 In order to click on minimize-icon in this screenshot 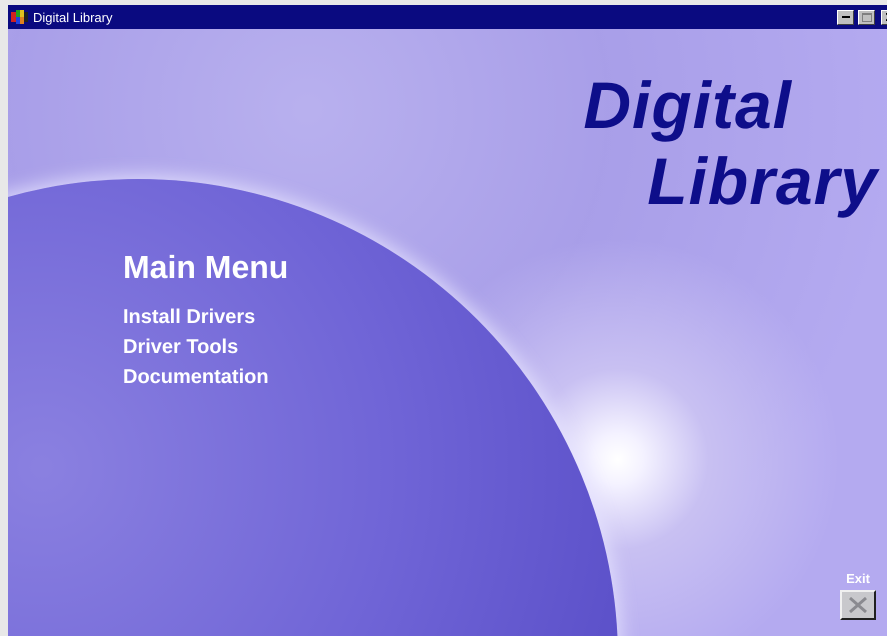, I will do `click(846, 17)`.